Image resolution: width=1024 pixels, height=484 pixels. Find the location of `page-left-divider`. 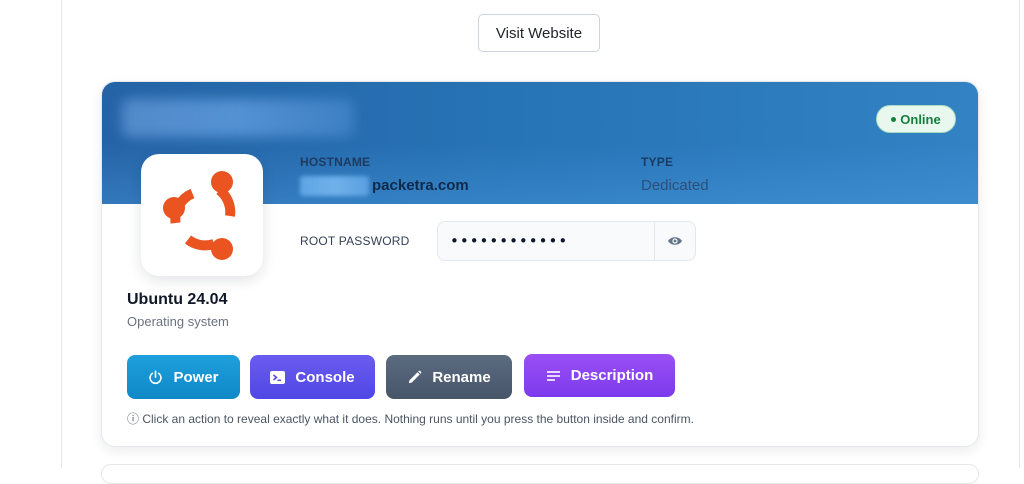

page-left-divider is located at coordinates (61, 234).